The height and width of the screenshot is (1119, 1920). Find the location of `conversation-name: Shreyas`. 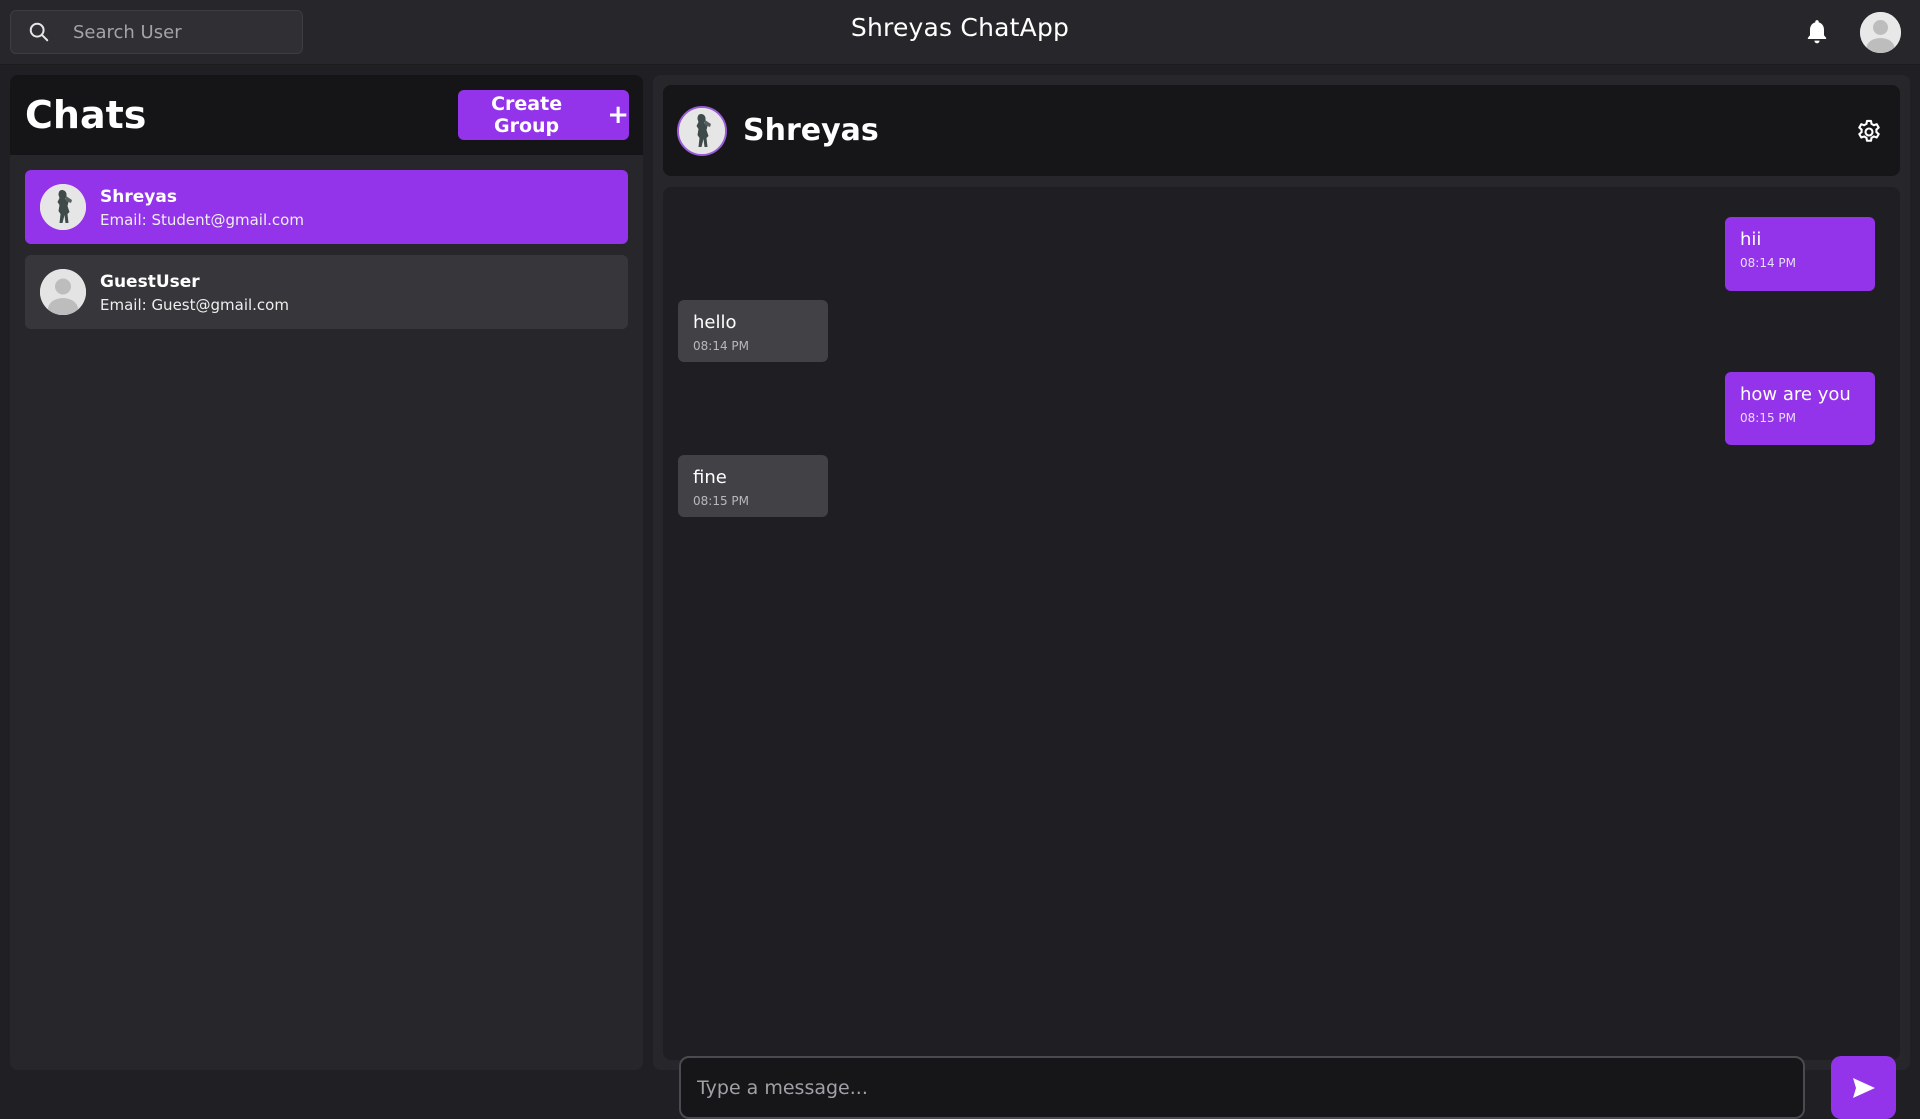

conversation-name: Shreyas is located at coordinates (811, 130).